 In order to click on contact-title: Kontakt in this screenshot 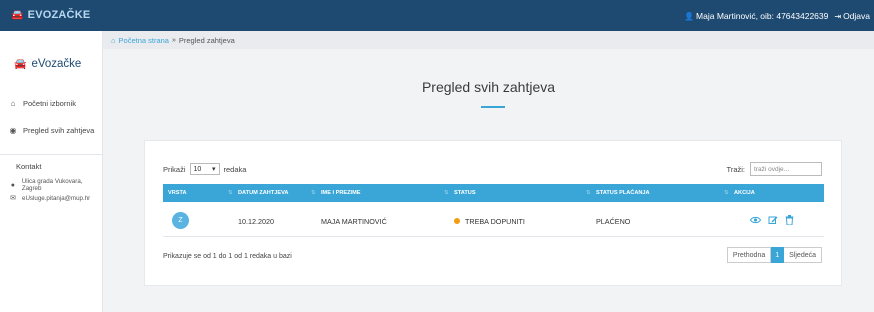, I will do `click(29, 166)`.